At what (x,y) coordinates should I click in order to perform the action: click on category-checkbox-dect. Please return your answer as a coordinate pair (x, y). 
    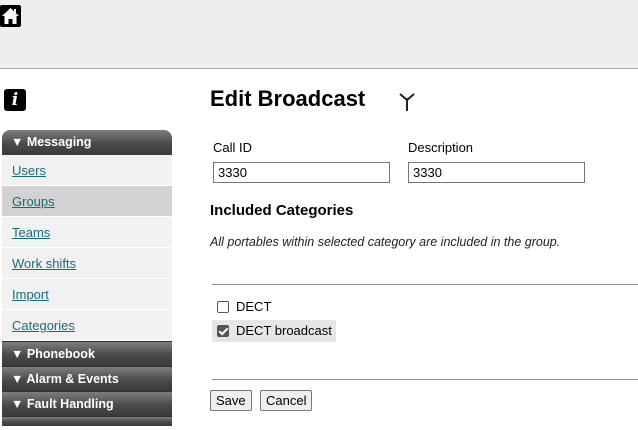
    Looking at the image, I should click on (223, 306).